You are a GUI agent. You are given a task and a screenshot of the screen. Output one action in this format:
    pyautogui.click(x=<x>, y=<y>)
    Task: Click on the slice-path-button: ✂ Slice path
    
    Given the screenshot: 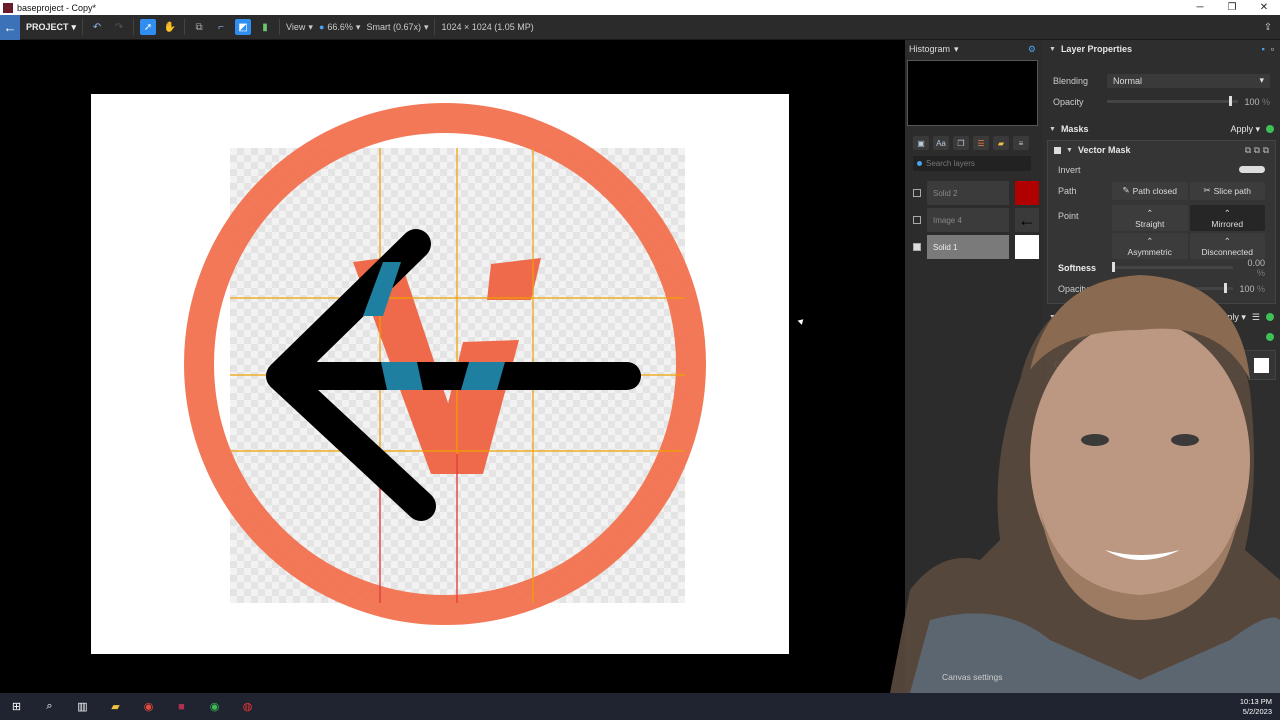 What is the action you would take?
    pyautogui.click(x=1227, y=190)
    